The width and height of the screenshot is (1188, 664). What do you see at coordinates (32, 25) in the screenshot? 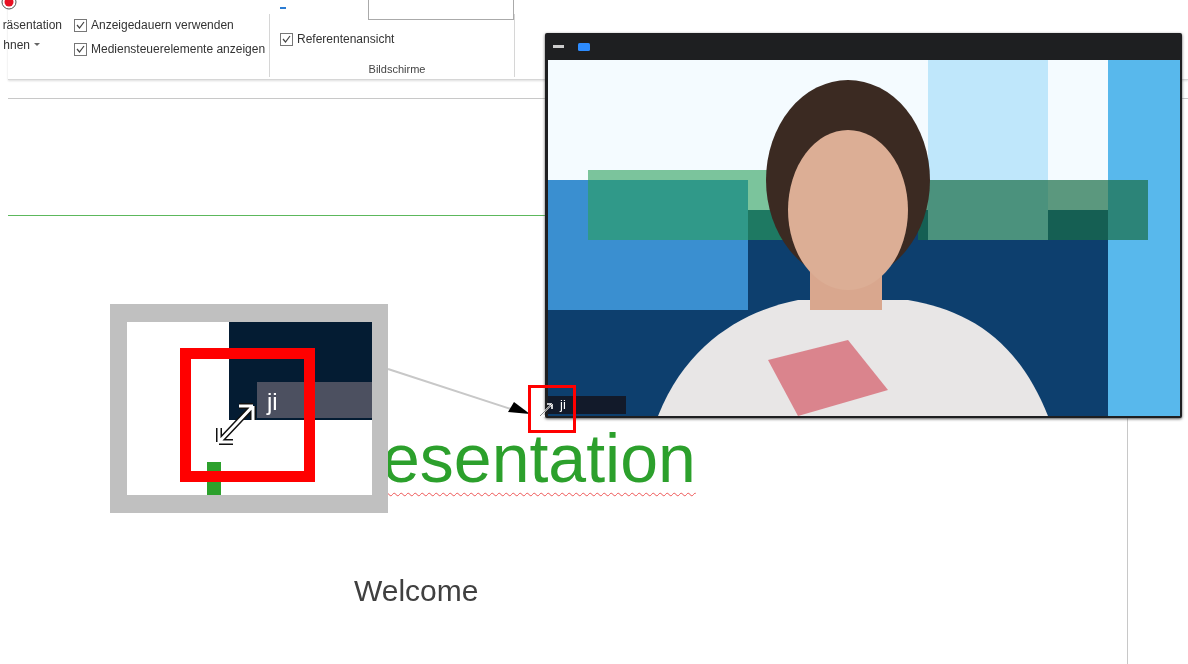
I see `record-button-label: räsentation` at bounding box center [32, 25].